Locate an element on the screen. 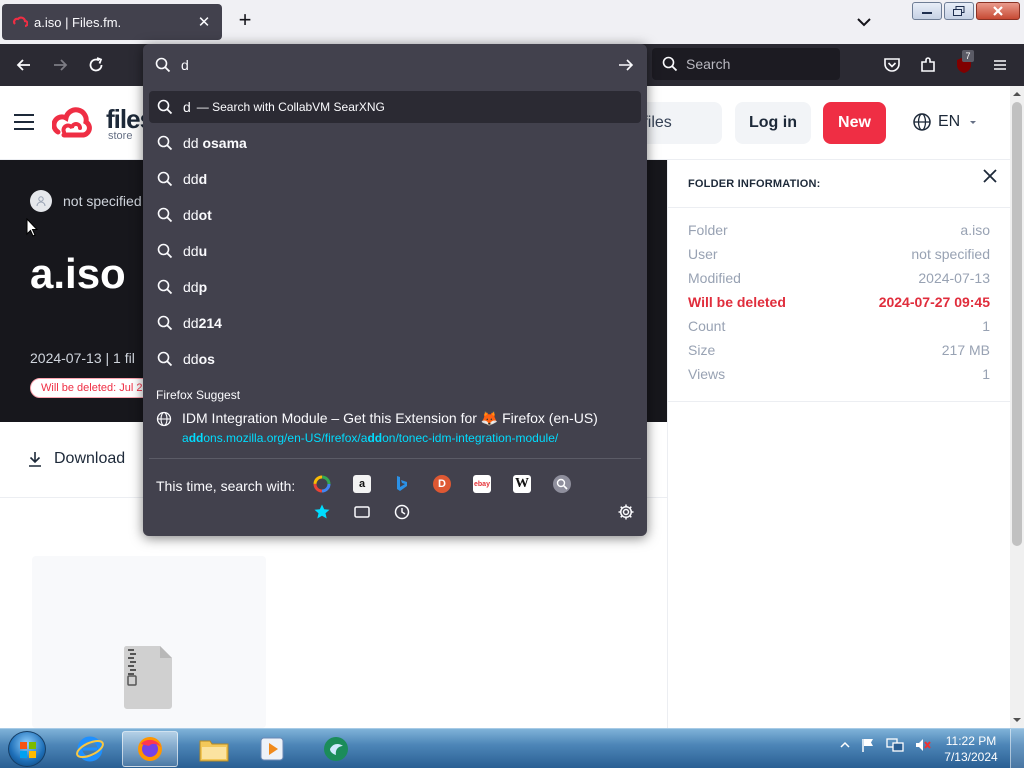 This screenshot has height=768, width=1024. info-value: a.iso is located at coordinates (975, 230).